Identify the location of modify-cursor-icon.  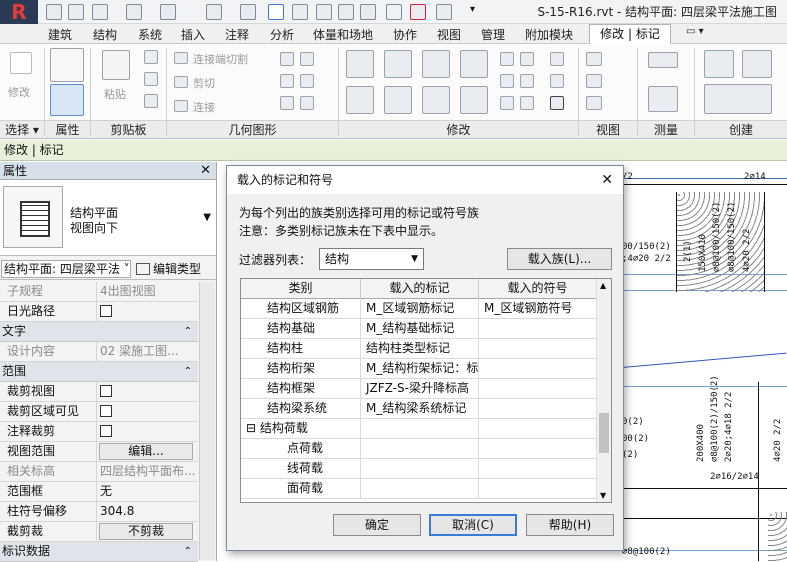
(21, 63).